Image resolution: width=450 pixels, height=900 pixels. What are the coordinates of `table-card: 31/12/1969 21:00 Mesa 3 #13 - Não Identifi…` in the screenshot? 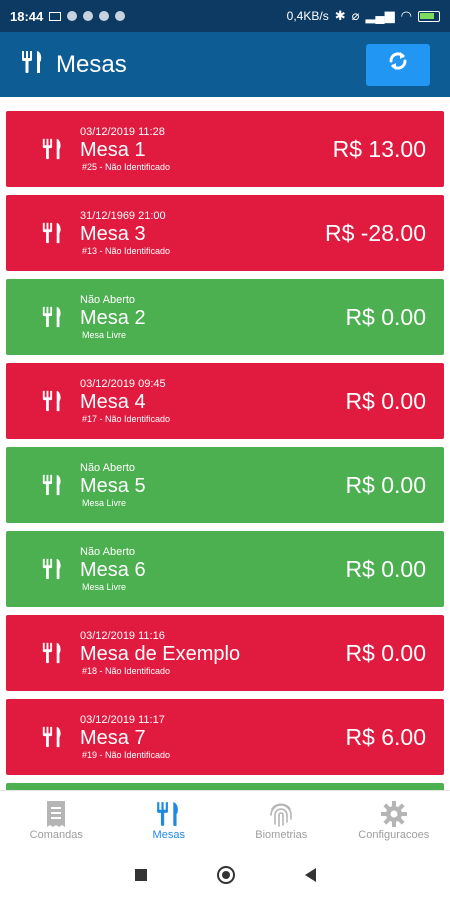 It's located at (225, 233).